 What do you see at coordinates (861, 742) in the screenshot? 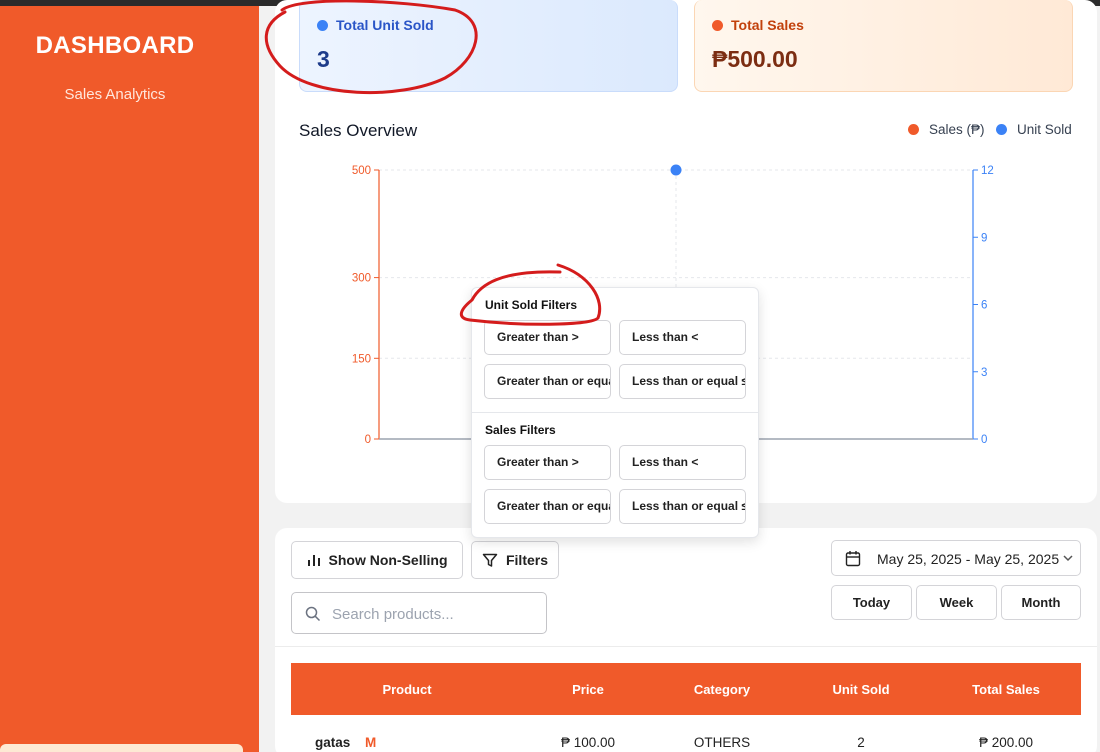
I see `cell-unit-sold: 2` at bounding box center [861, 742].